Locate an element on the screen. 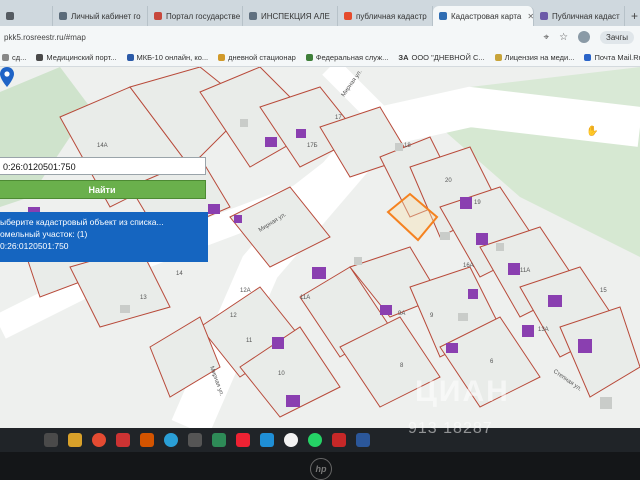 The height and width of the screenshot is (480, 640). app-icon is located at coordinates (123, 440).